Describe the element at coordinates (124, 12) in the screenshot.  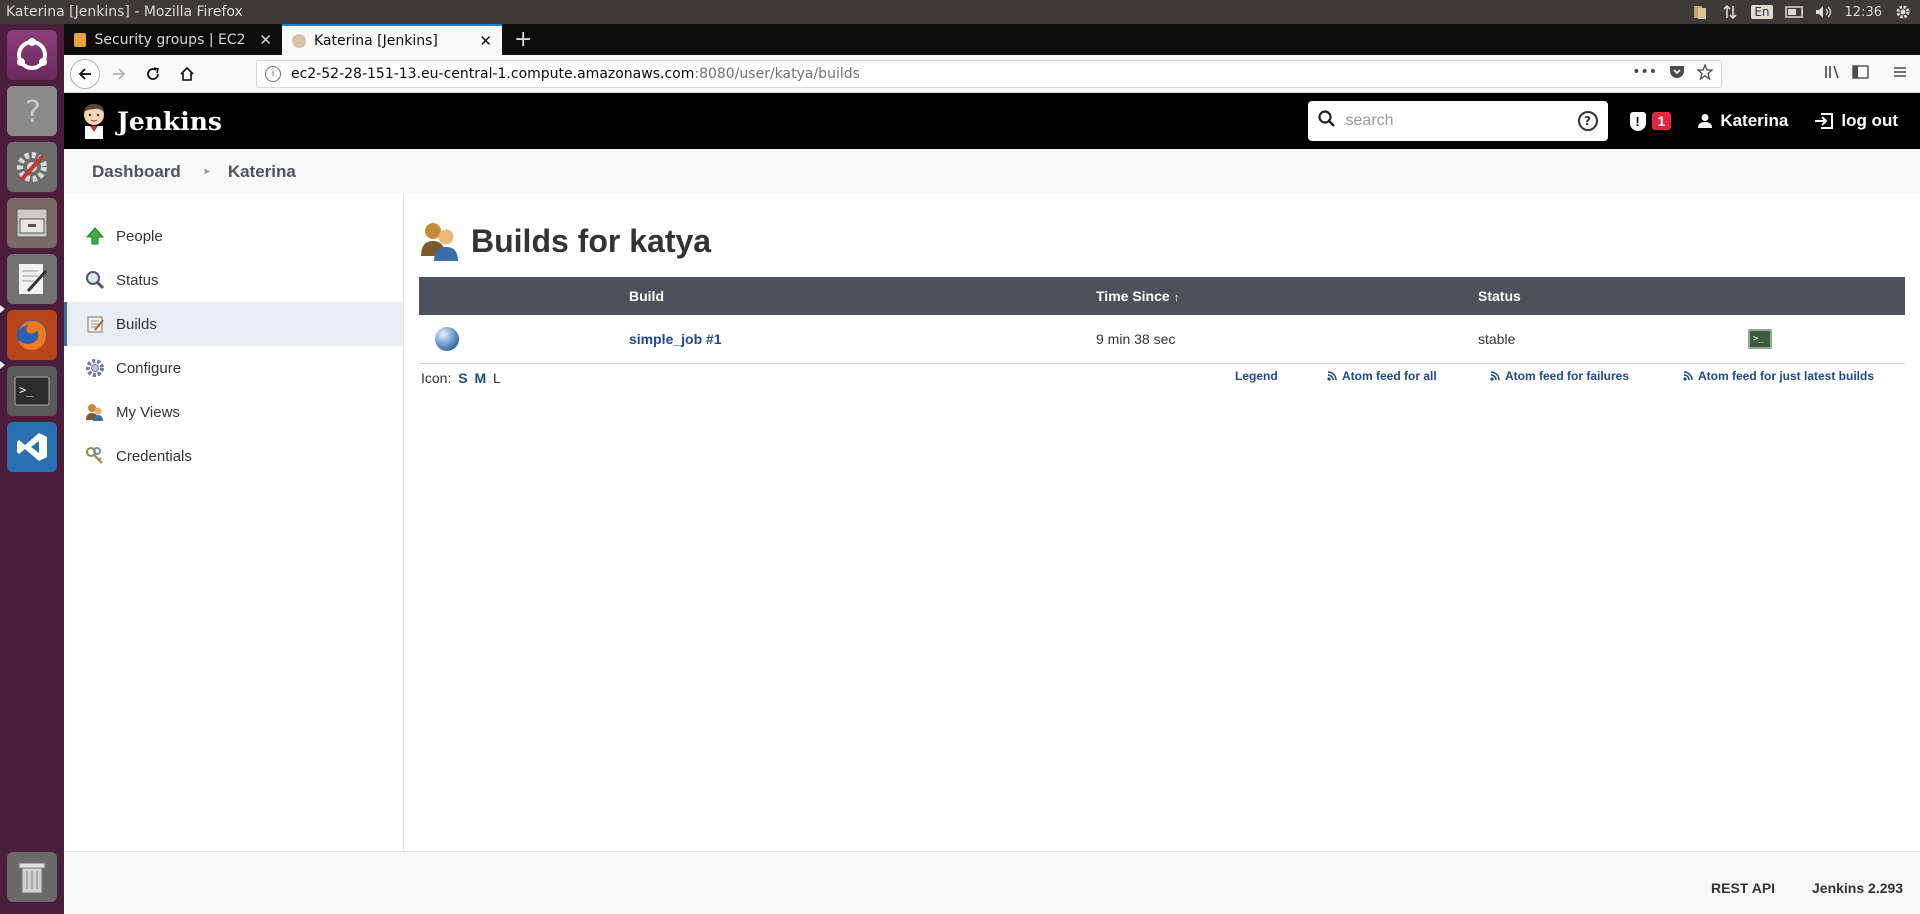
I see `window-title: Katerina [Jenkins] - Mozilla Firefox` at that location.